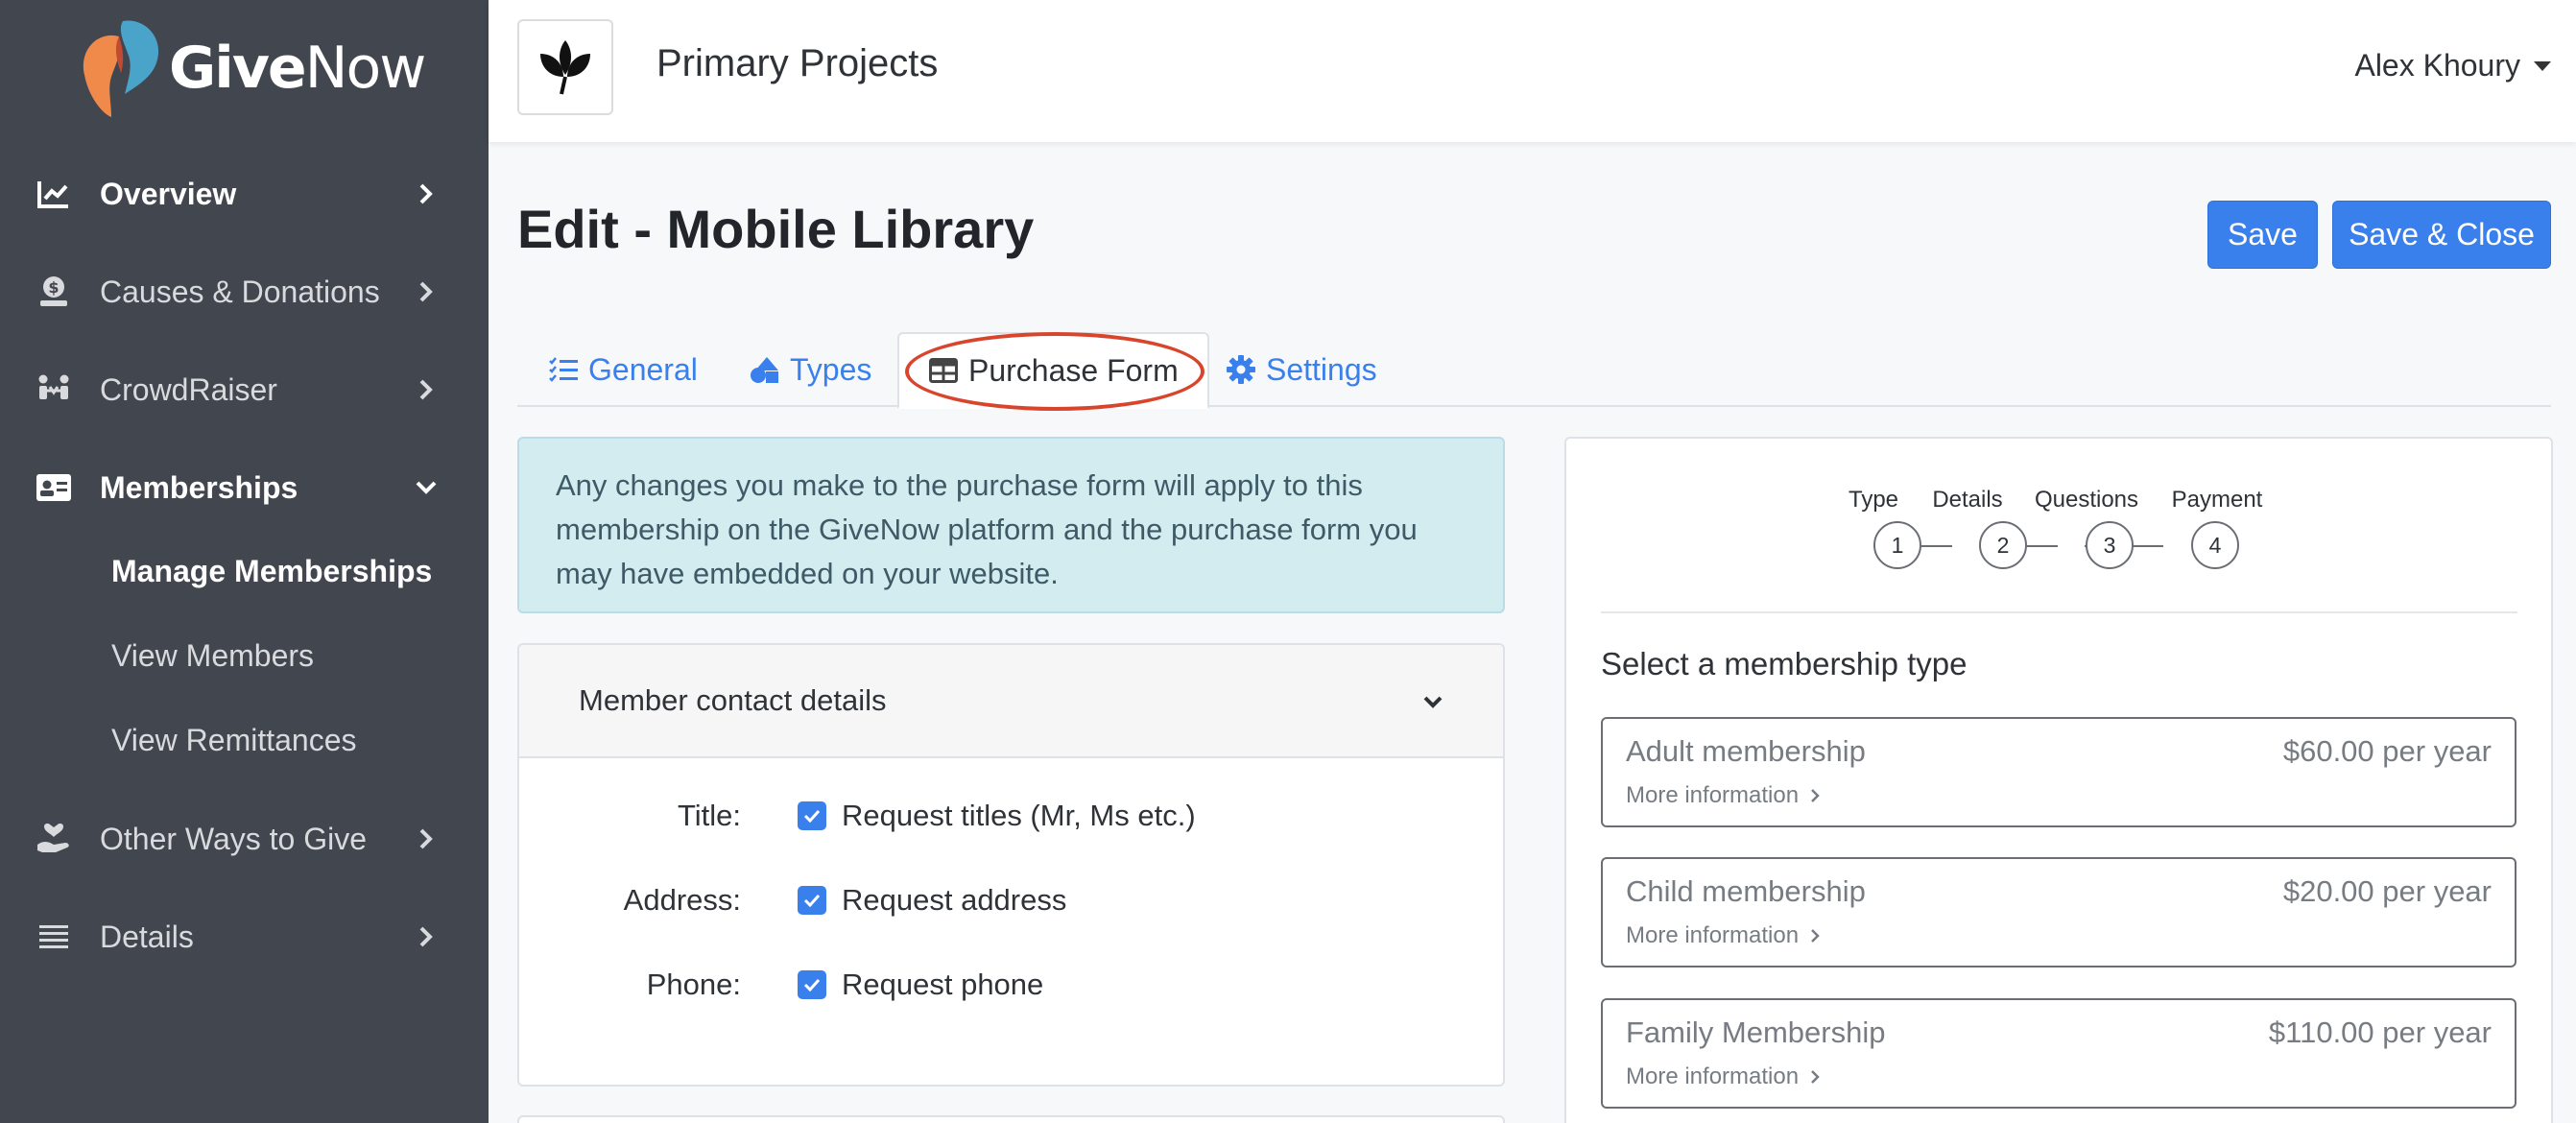 The width and height of the screenshot is (2576, 1123). Describe the element at coordinates (682, 900) in the screenshot. I see `field-label: Address:` at that location.